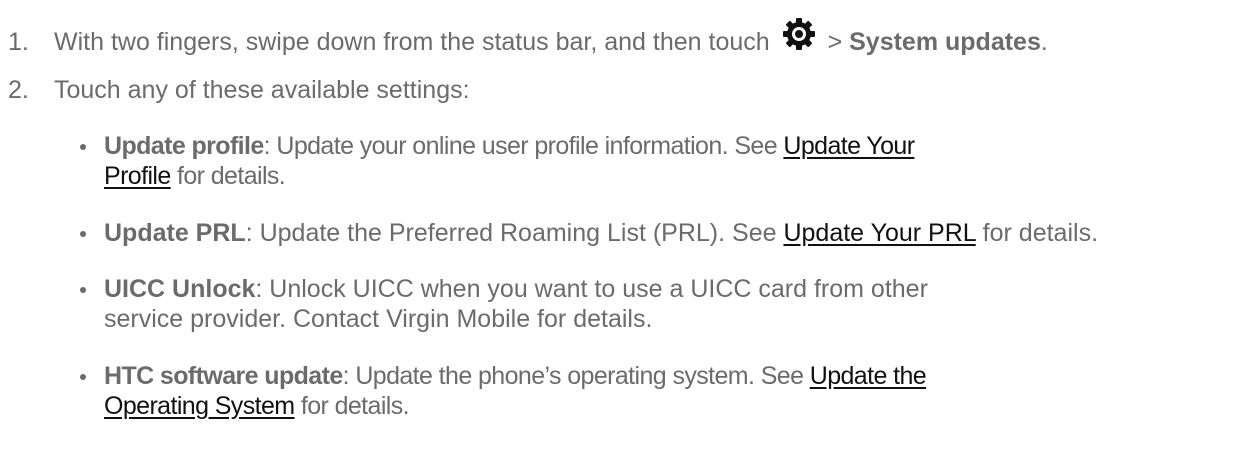 Image resolution: width=1244 pixels, height=455 pixels. Describe the element at coordinates (18, 90) in the screenshot. I see `step-number: 2.` at that location.